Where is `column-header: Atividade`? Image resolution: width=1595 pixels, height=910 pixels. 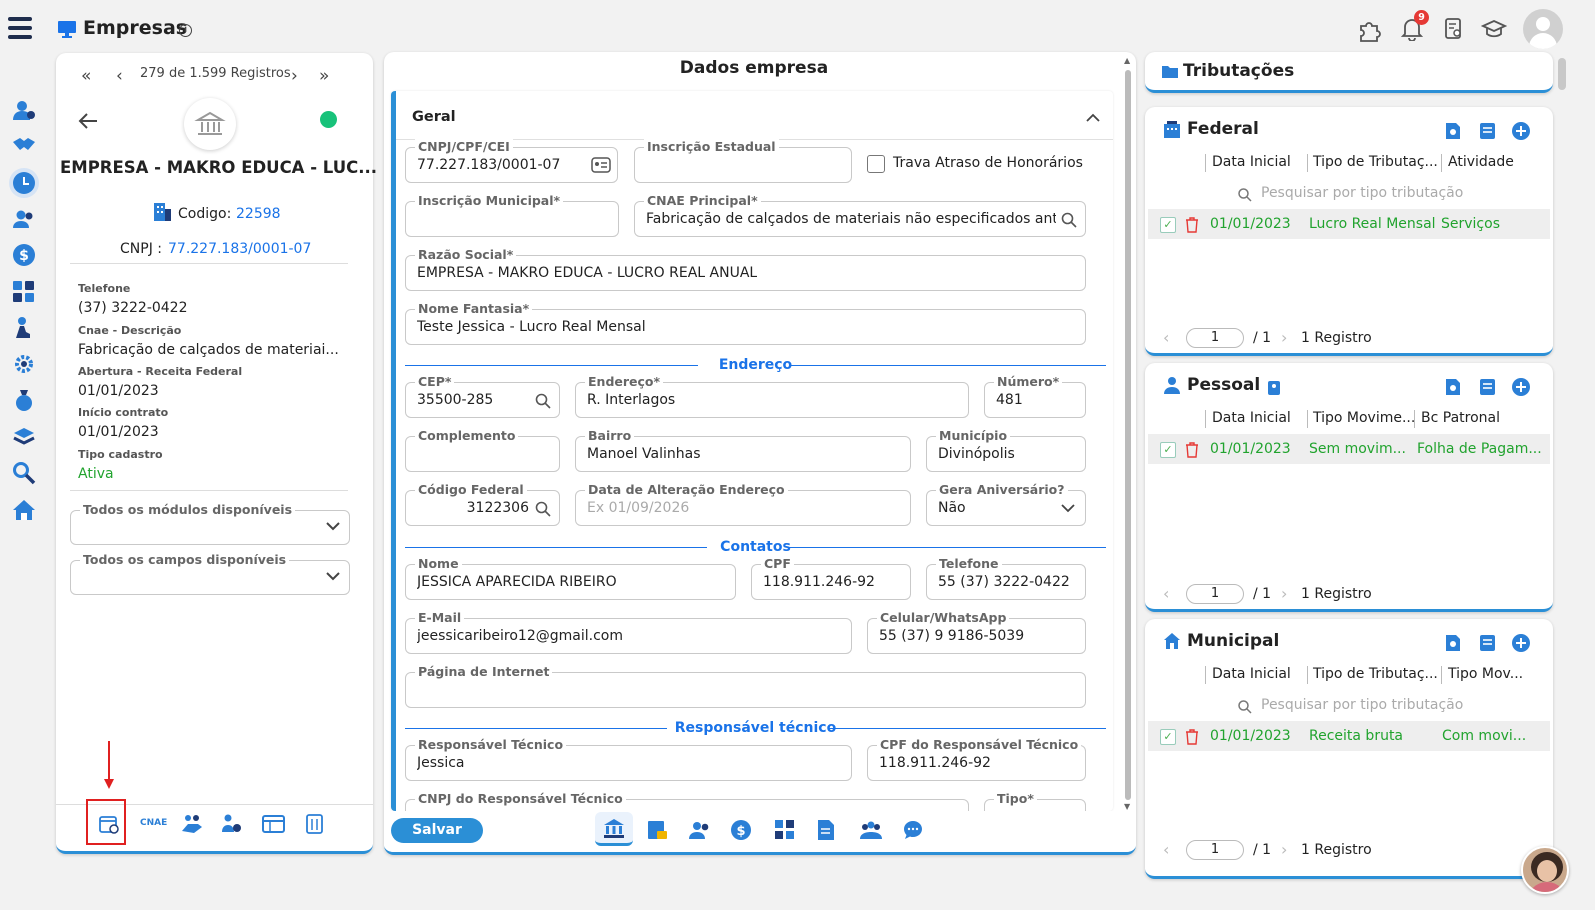 column-header: Atividade is located at coordinates (1481, 162).